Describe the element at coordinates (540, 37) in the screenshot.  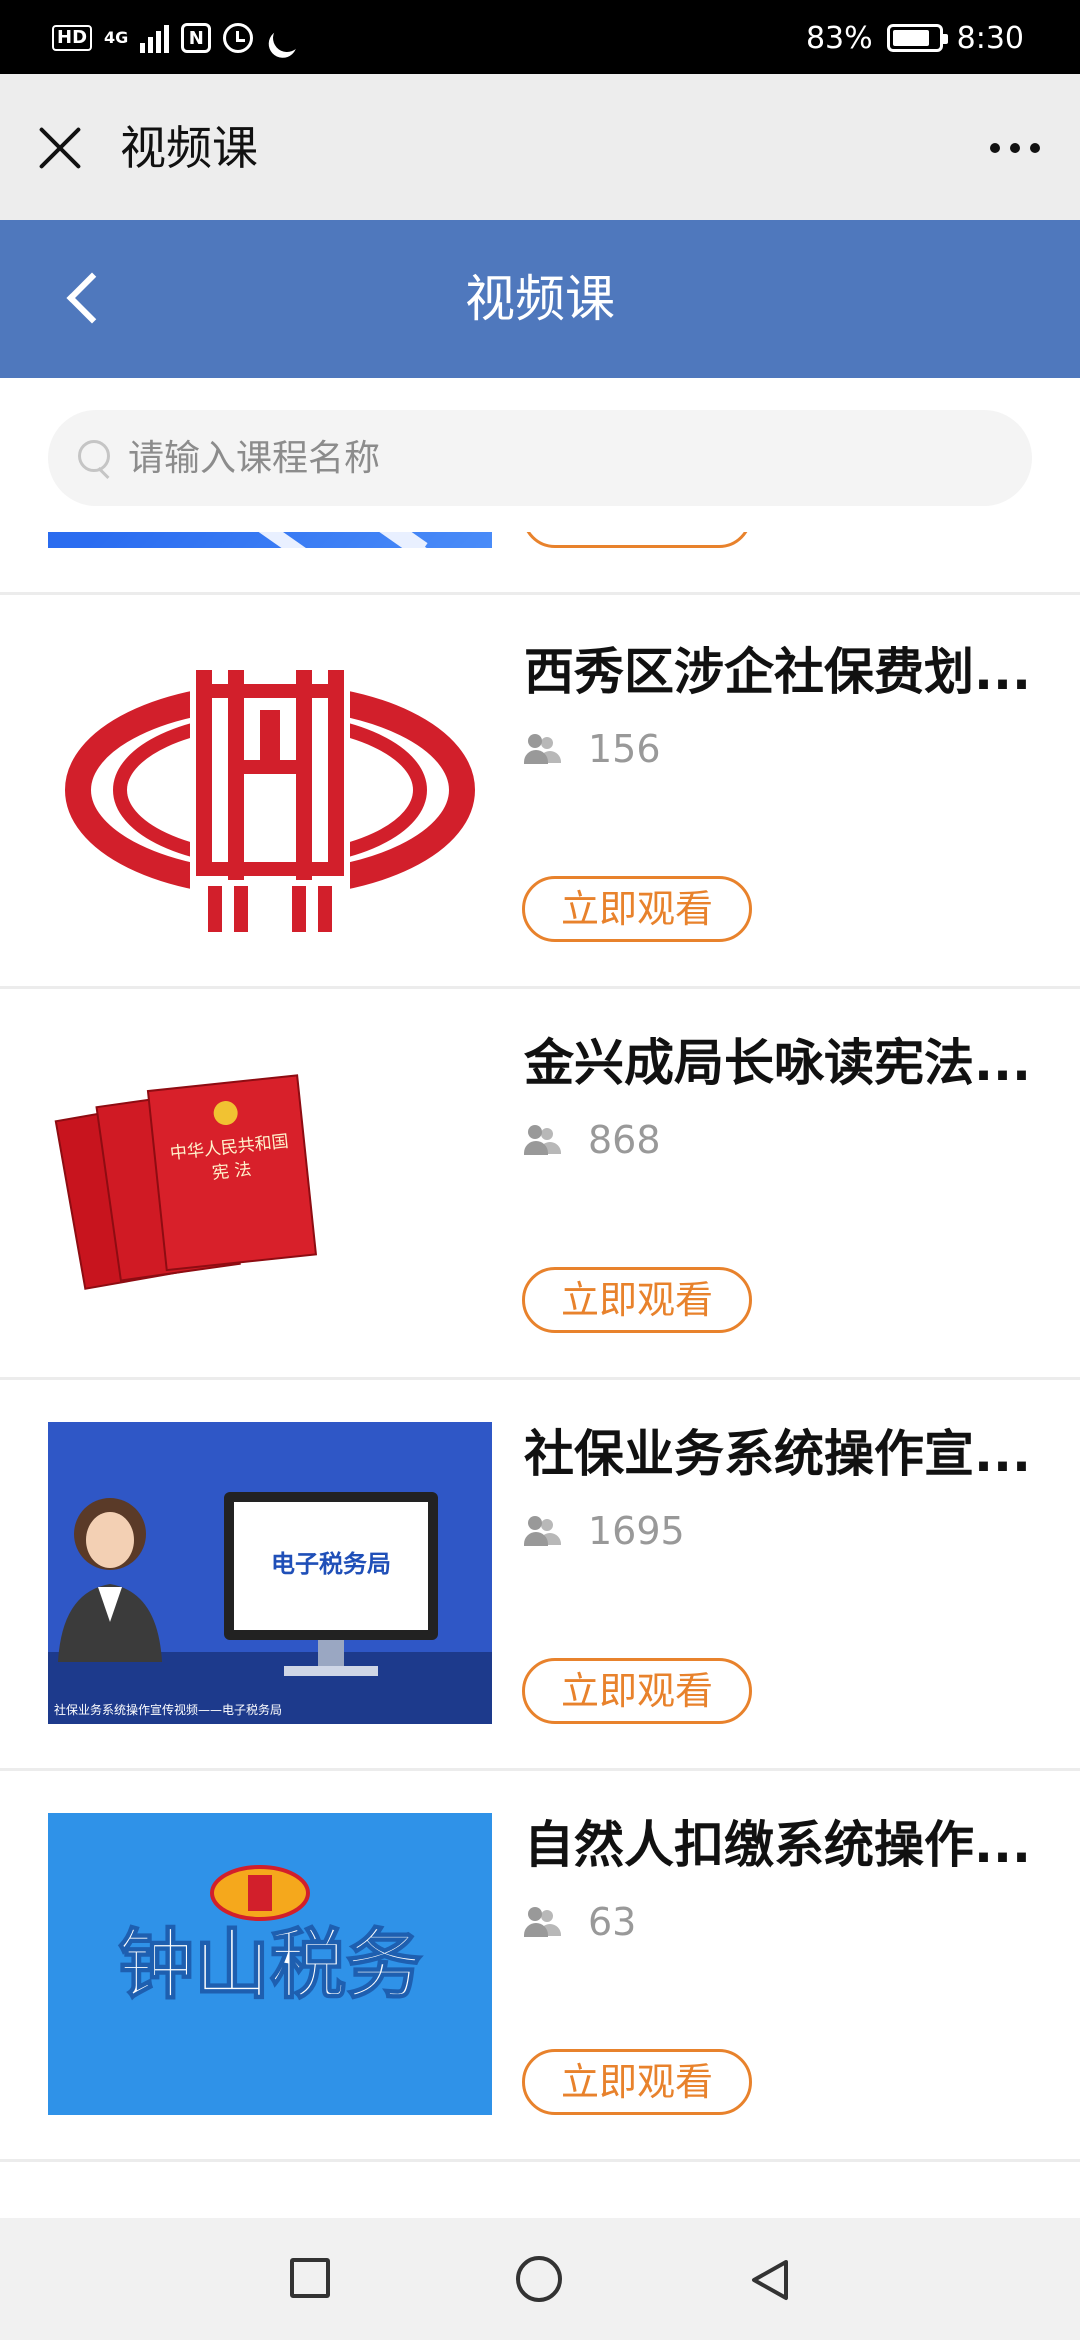
I see `status-bar: HD 4G N 83% 8:30` at that location.